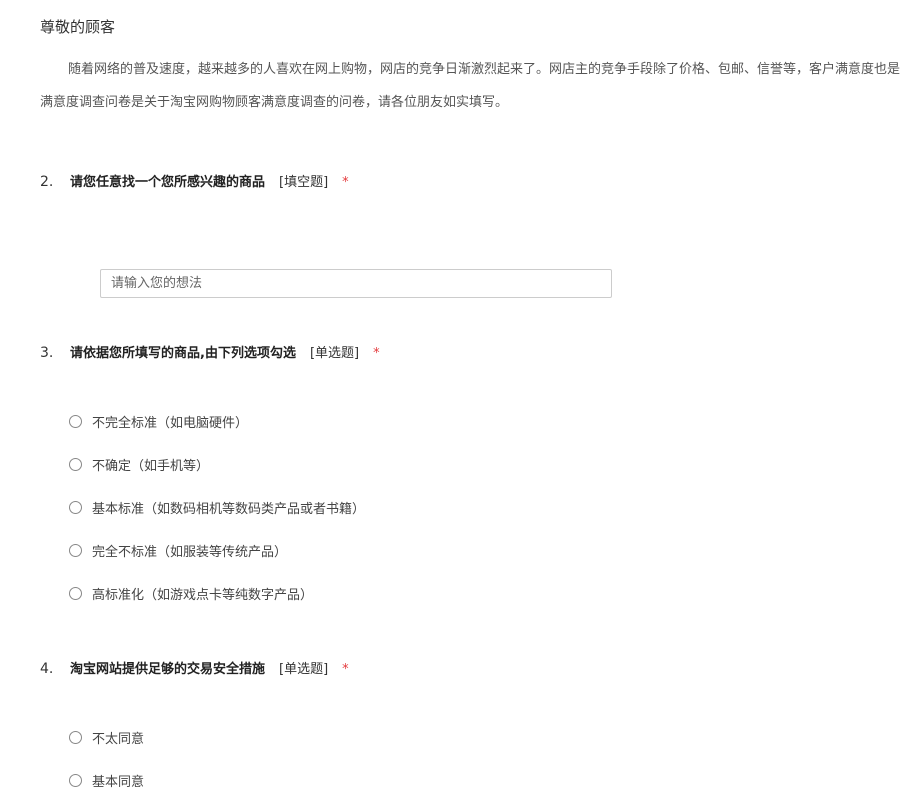 The image size is (900, 800). Describe the element at coordinates (151, 466) in the screenshot. I see `option-label: 不确定（如手机等）` at that location.